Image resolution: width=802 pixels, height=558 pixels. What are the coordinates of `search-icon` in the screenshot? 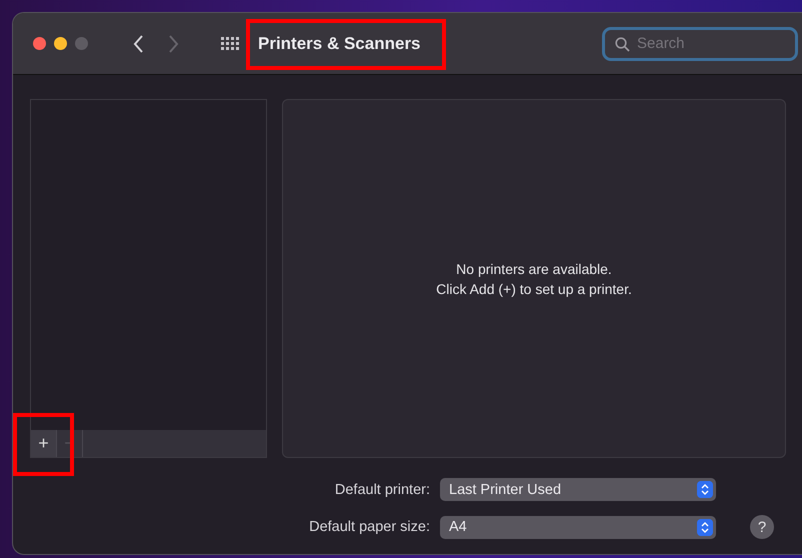 It's located at (622, 44).